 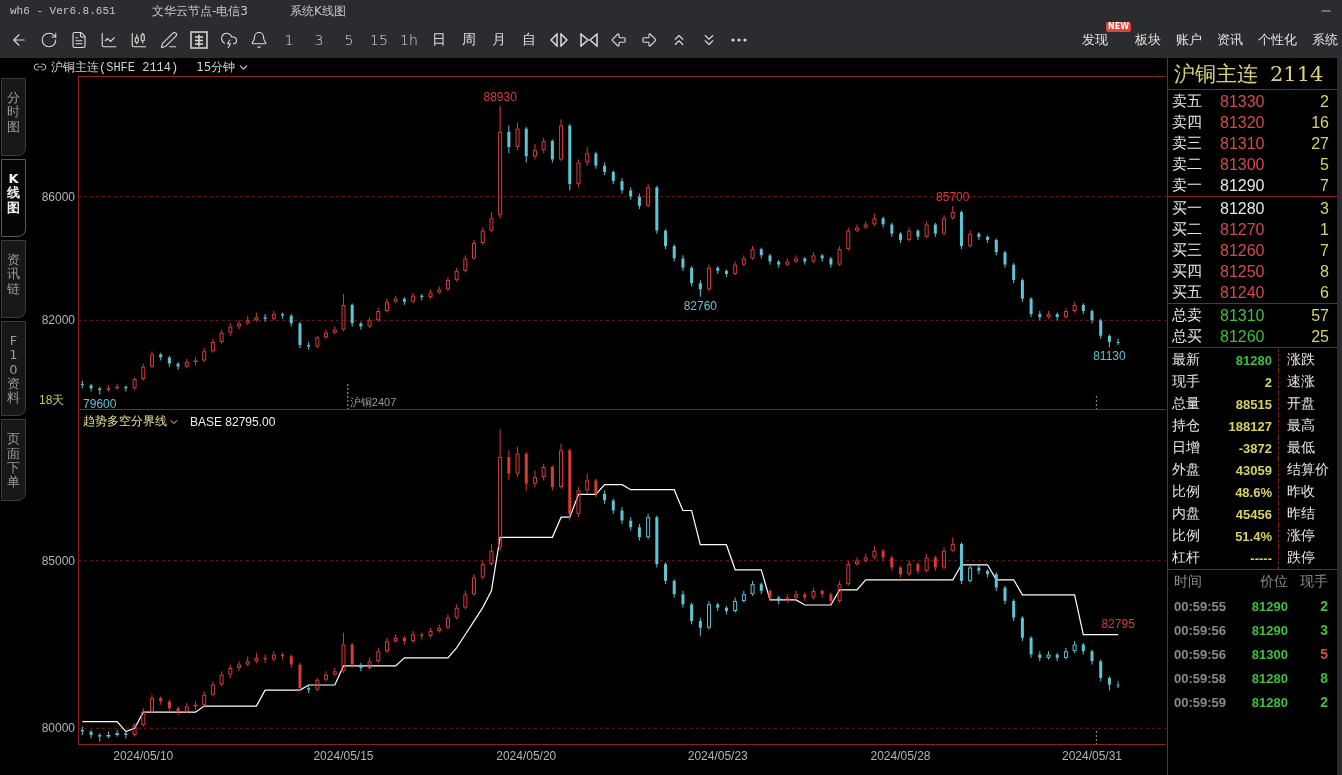 I want to click on menu-item: 资讯, so click(x=1230, y=40).